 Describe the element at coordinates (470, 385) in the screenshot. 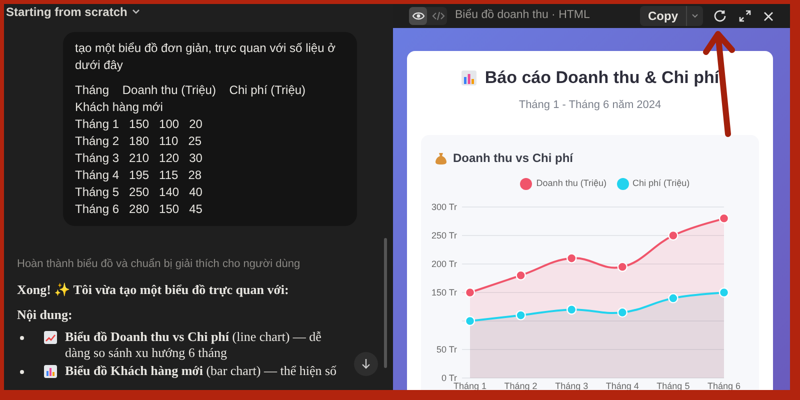

I see `axis-tick-label: Tháng 1` at that location.